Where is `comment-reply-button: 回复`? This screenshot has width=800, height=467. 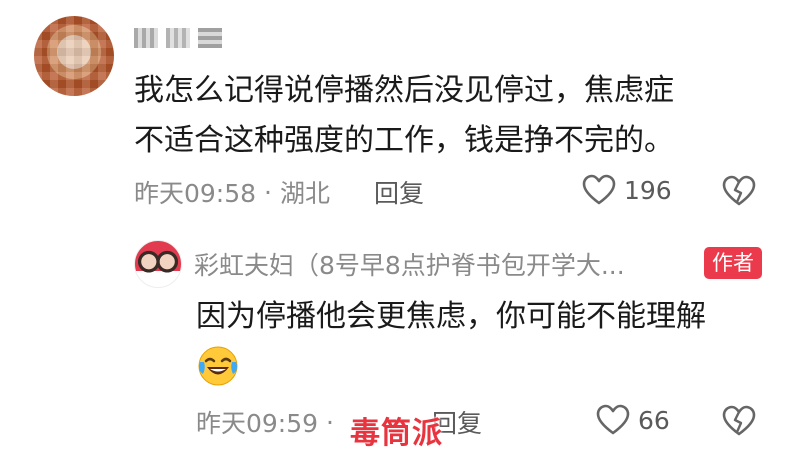
comment-reply-button: 回复 is located at coordinates (399, 192).